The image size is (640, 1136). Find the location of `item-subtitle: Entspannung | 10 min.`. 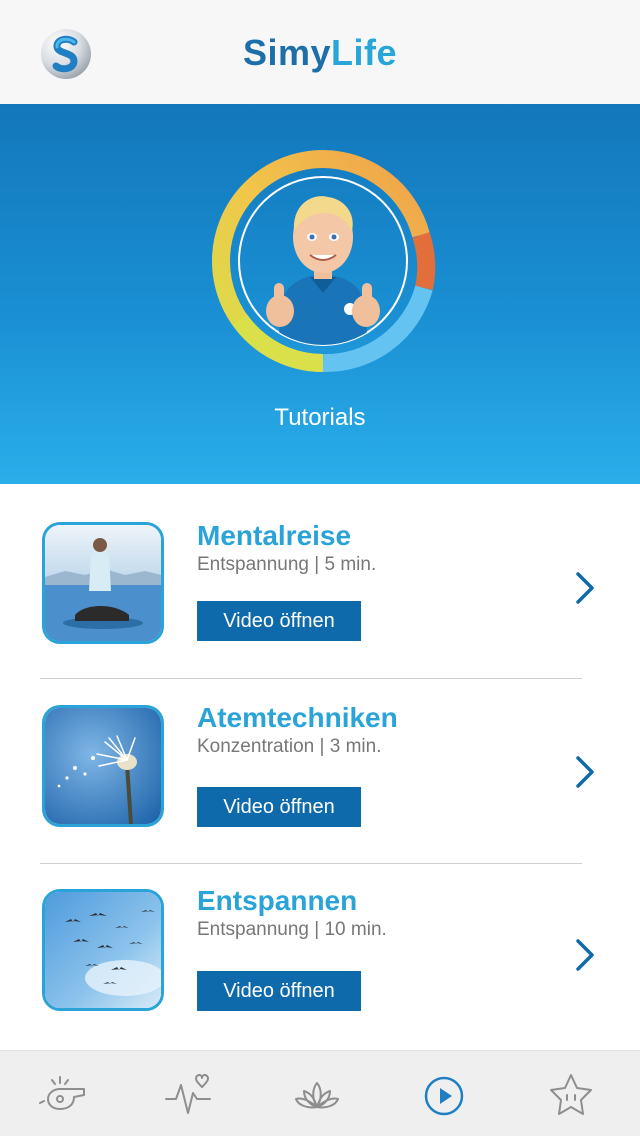

item-subtitle: Entspannung | 10 min. is located at coordinates (292, 929).